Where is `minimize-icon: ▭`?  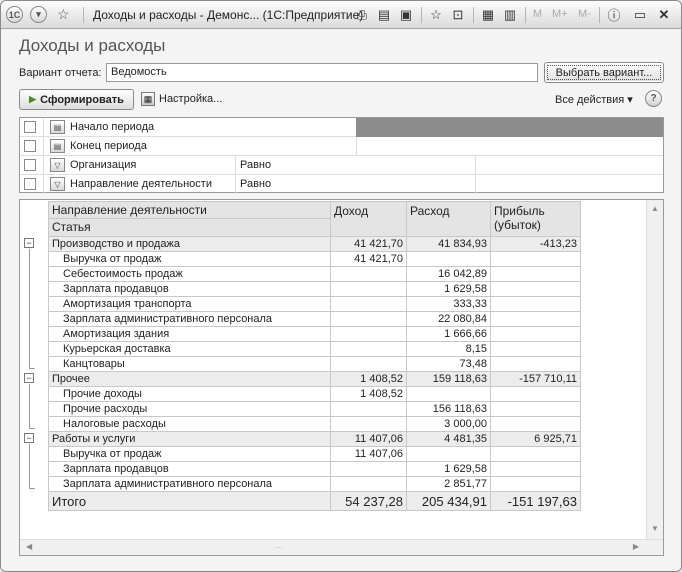 minimize-icon: ▭ is located at coordinates (640, 14).